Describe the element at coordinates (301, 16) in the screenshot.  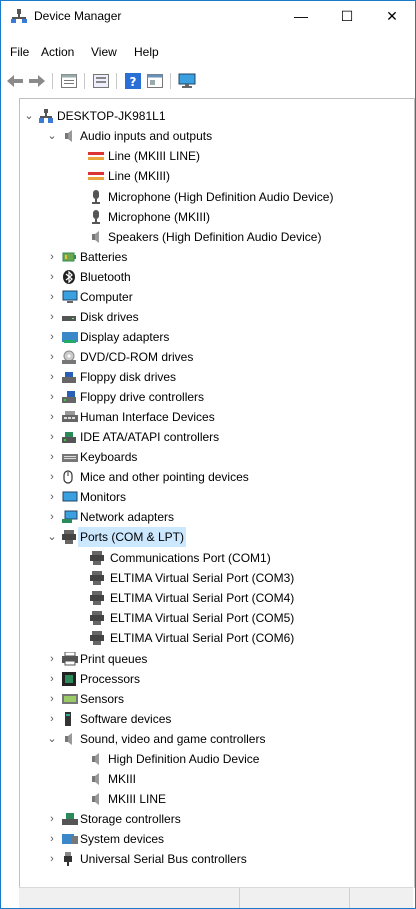
I see `minimize-button: —` at that location.